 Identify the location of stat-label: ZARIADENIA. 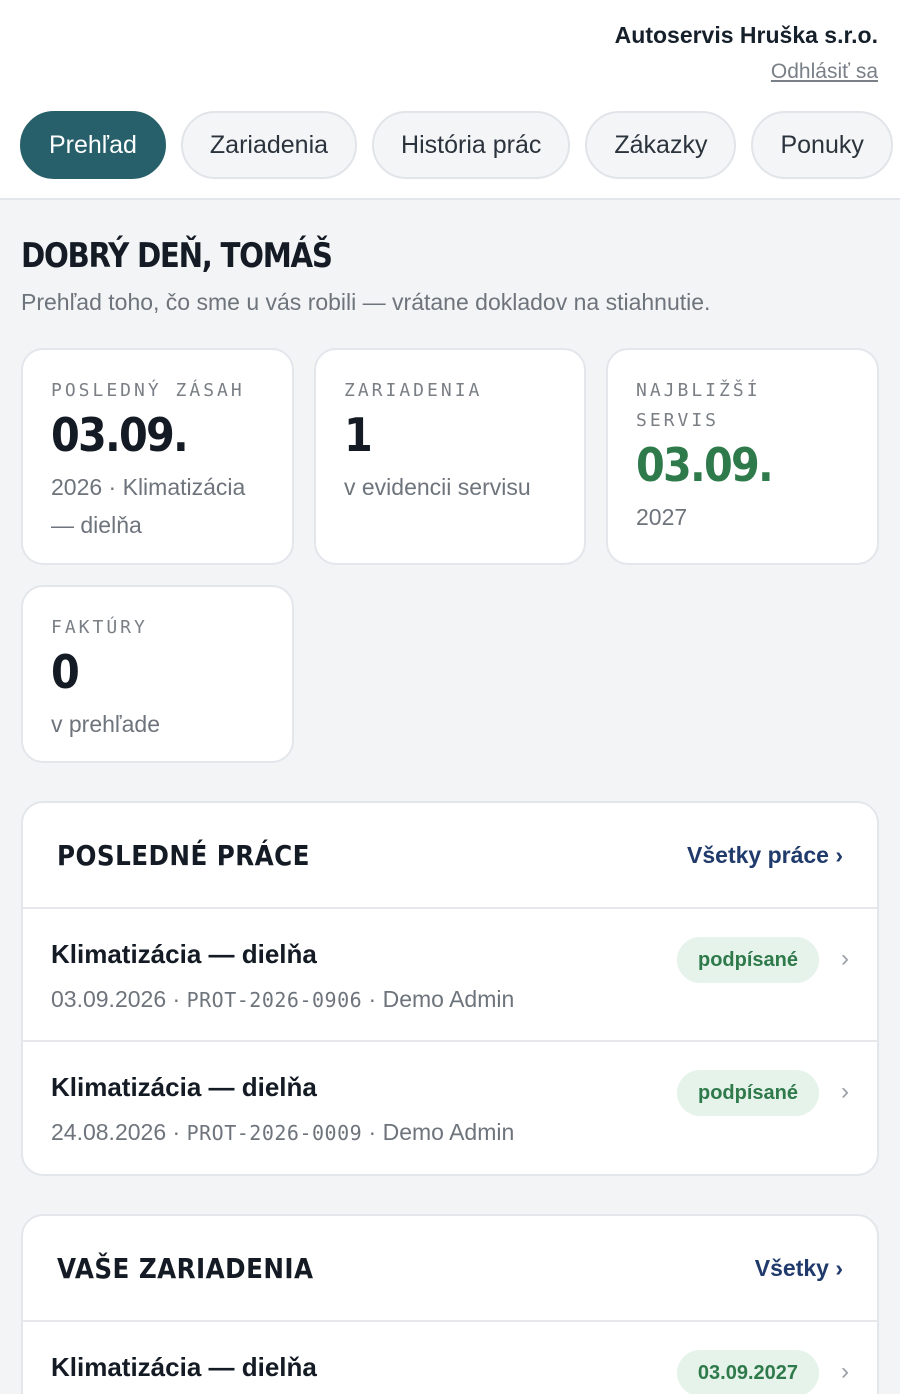
(413, 390).